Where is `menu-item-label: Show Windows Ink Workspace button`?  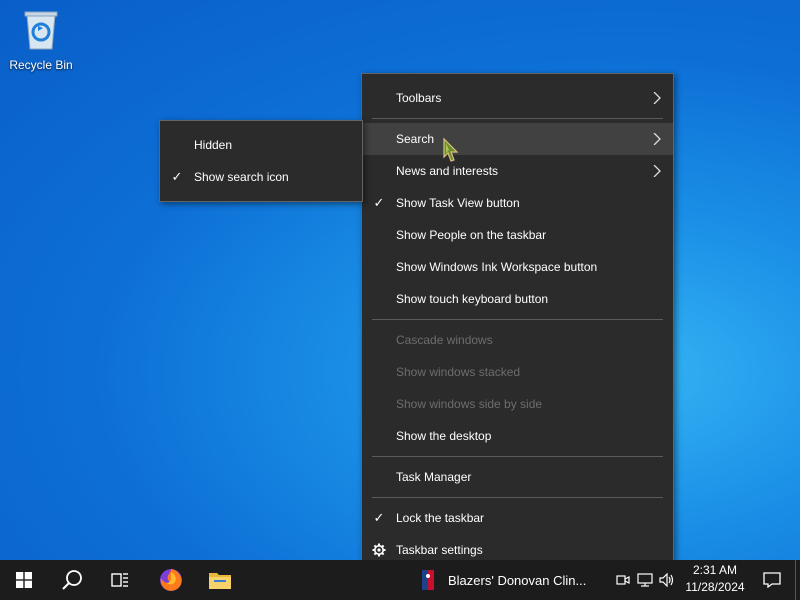 menu-item-label: Show Windows Ink Workspace button is located at coordinates (497, 267).